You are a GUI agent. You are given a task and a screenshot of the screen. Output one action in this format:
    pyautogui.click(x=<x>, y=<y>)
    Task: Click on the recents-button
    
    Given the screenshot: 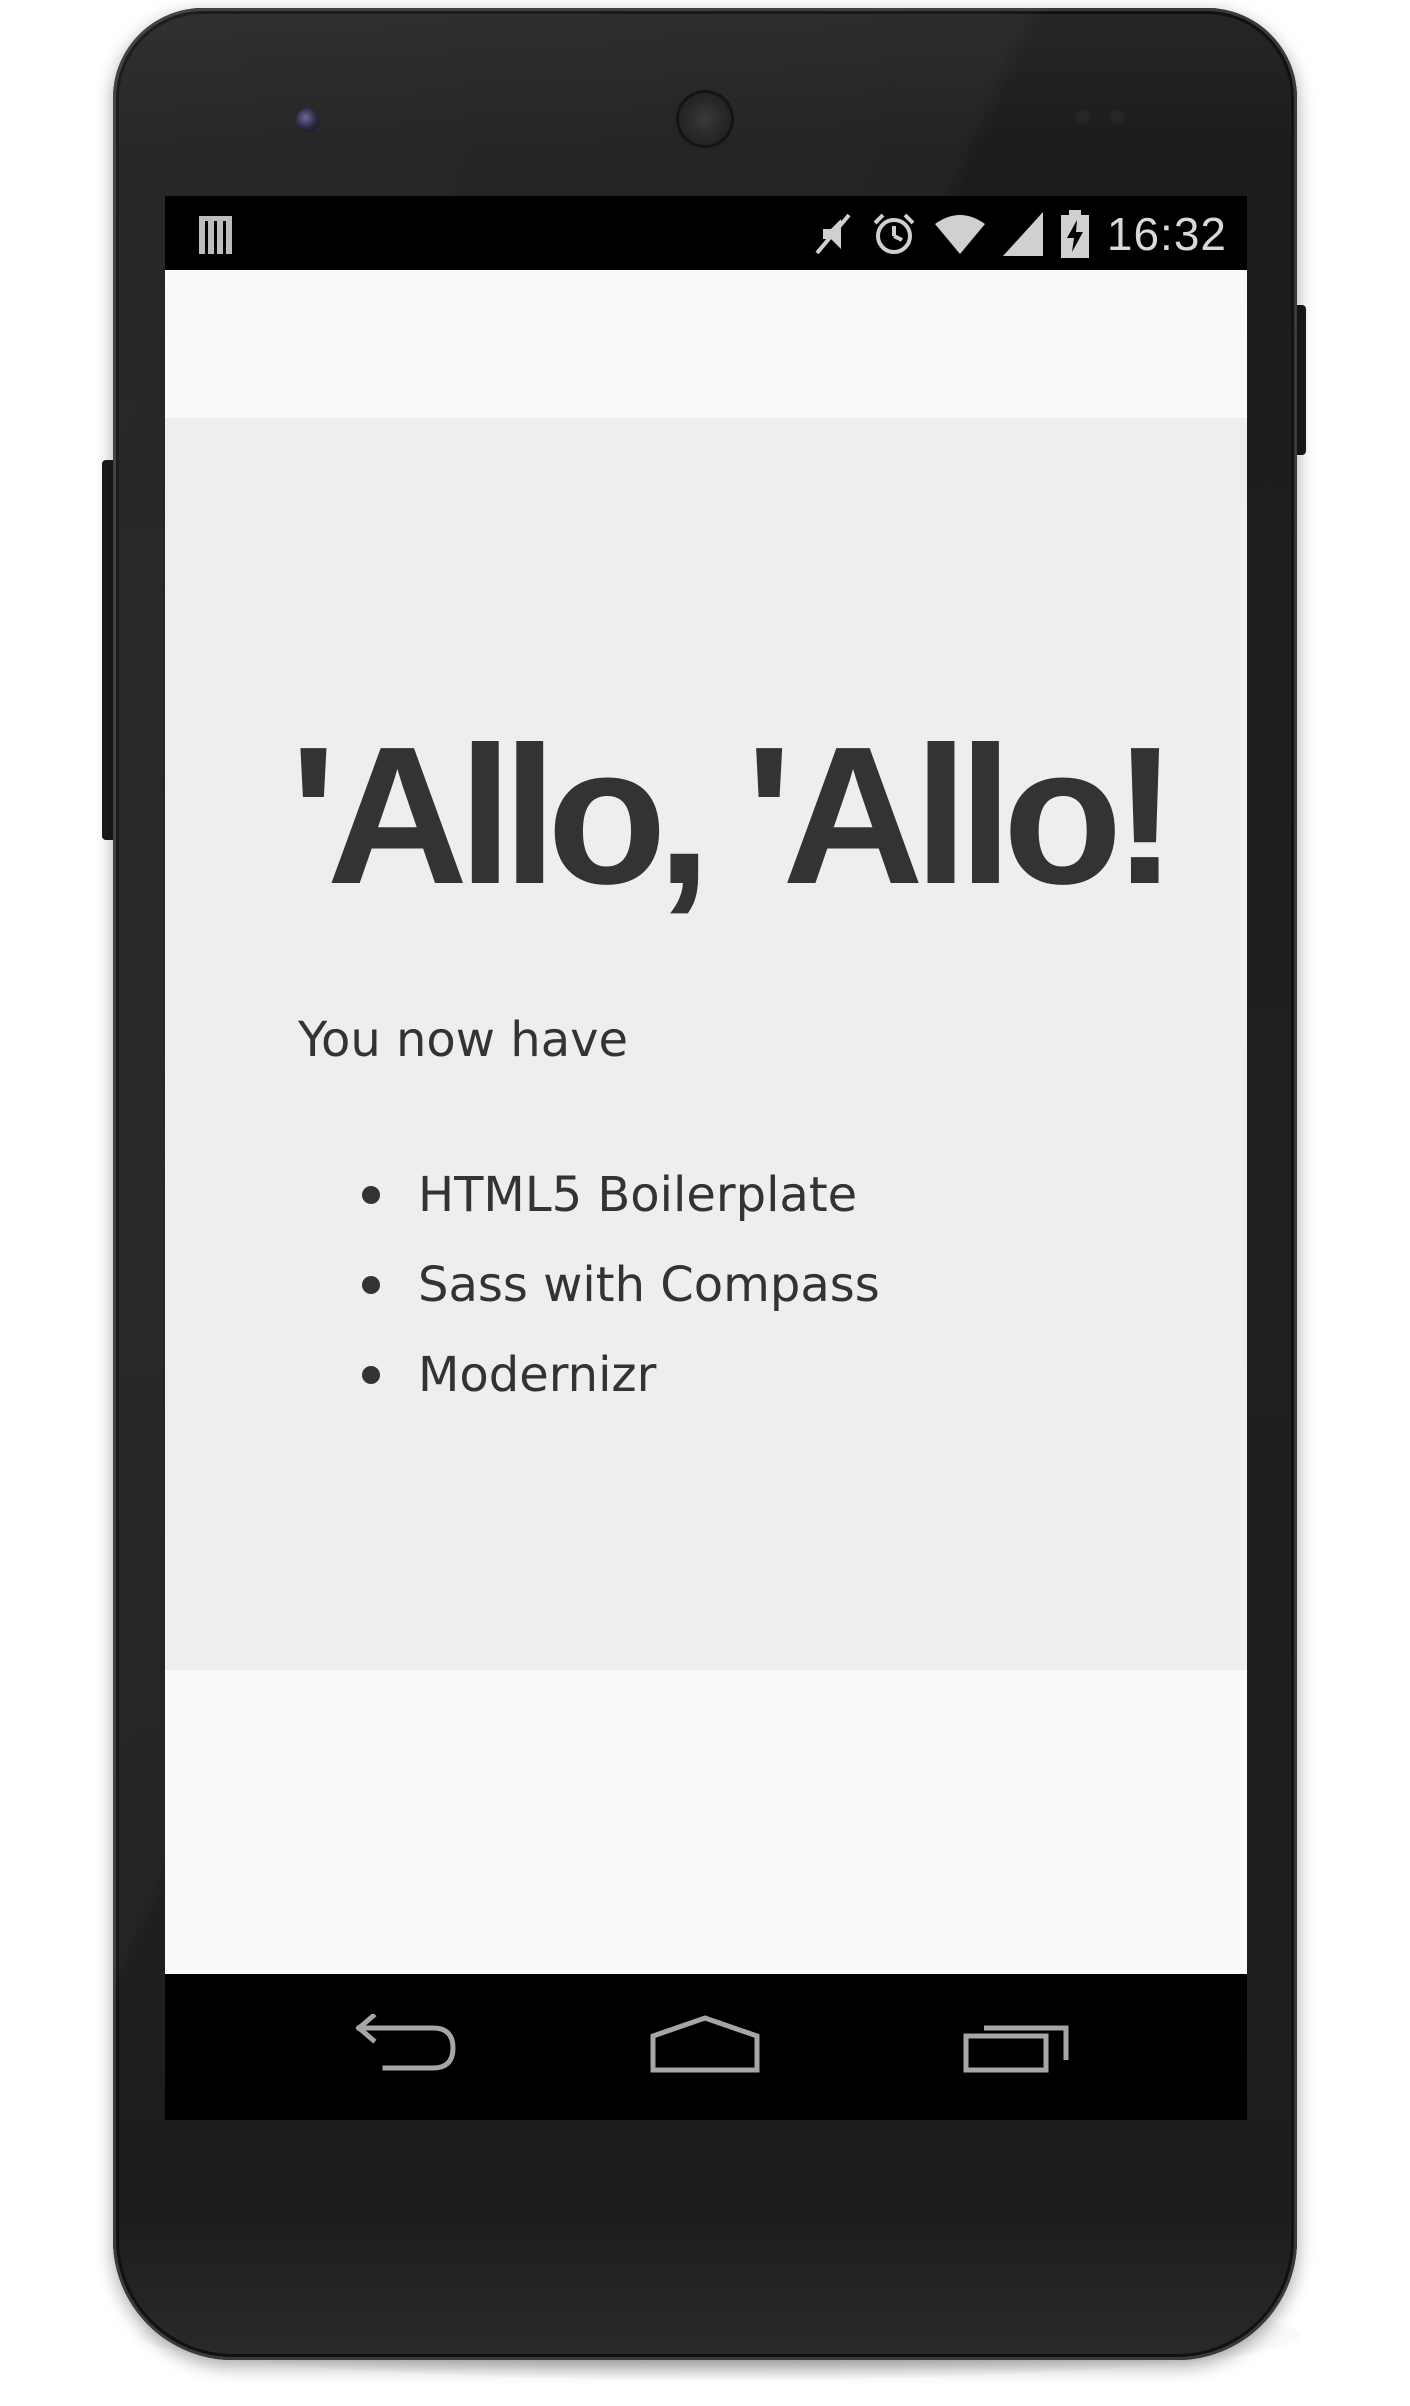 What is the action you would take?
    pyautogui.click(x=1017, y=2046)
    